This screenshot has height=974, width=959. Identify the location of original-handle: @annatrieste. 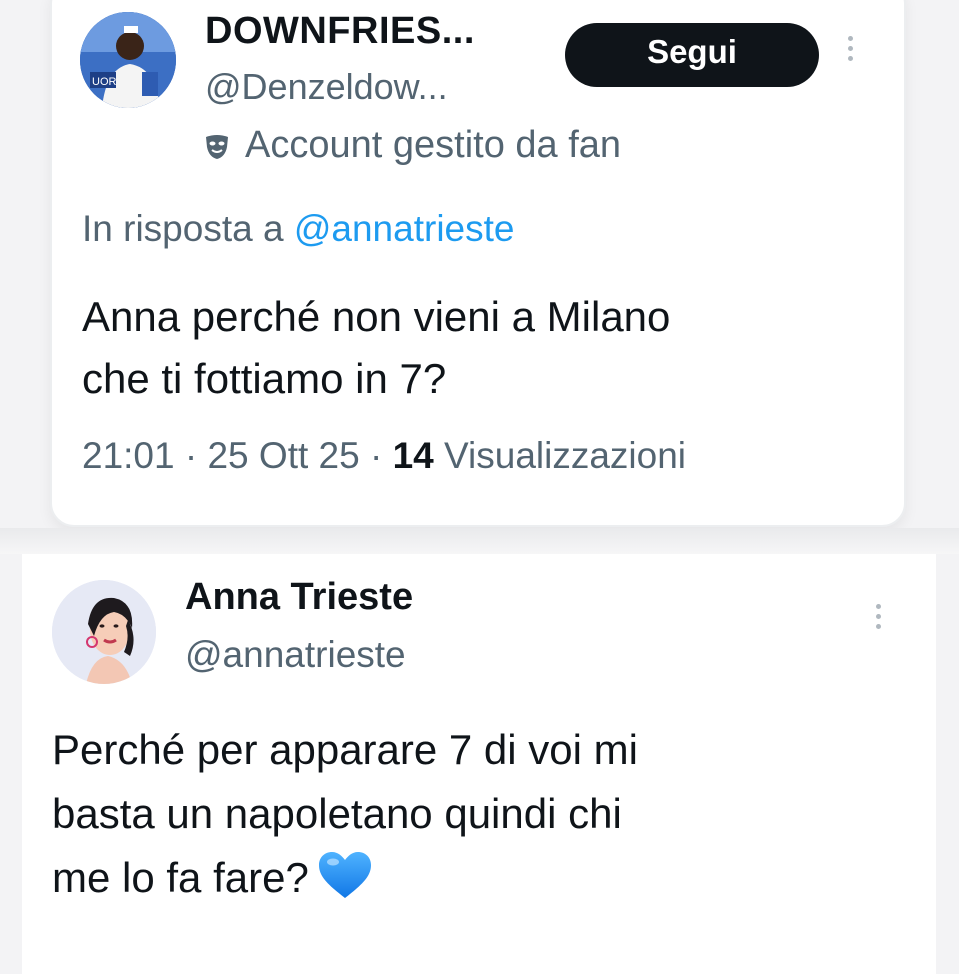
(295, 655).